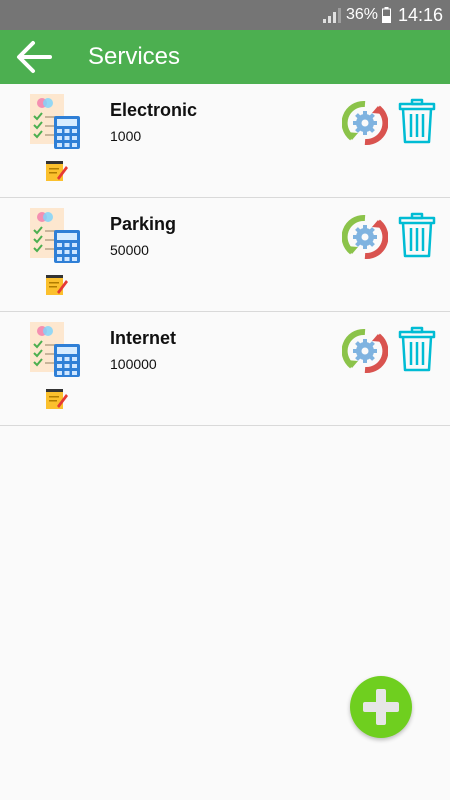 The height and width of the screenshot is (800, 450). I want to click on list-item-parking: Parking 50000, so click(225, 255).